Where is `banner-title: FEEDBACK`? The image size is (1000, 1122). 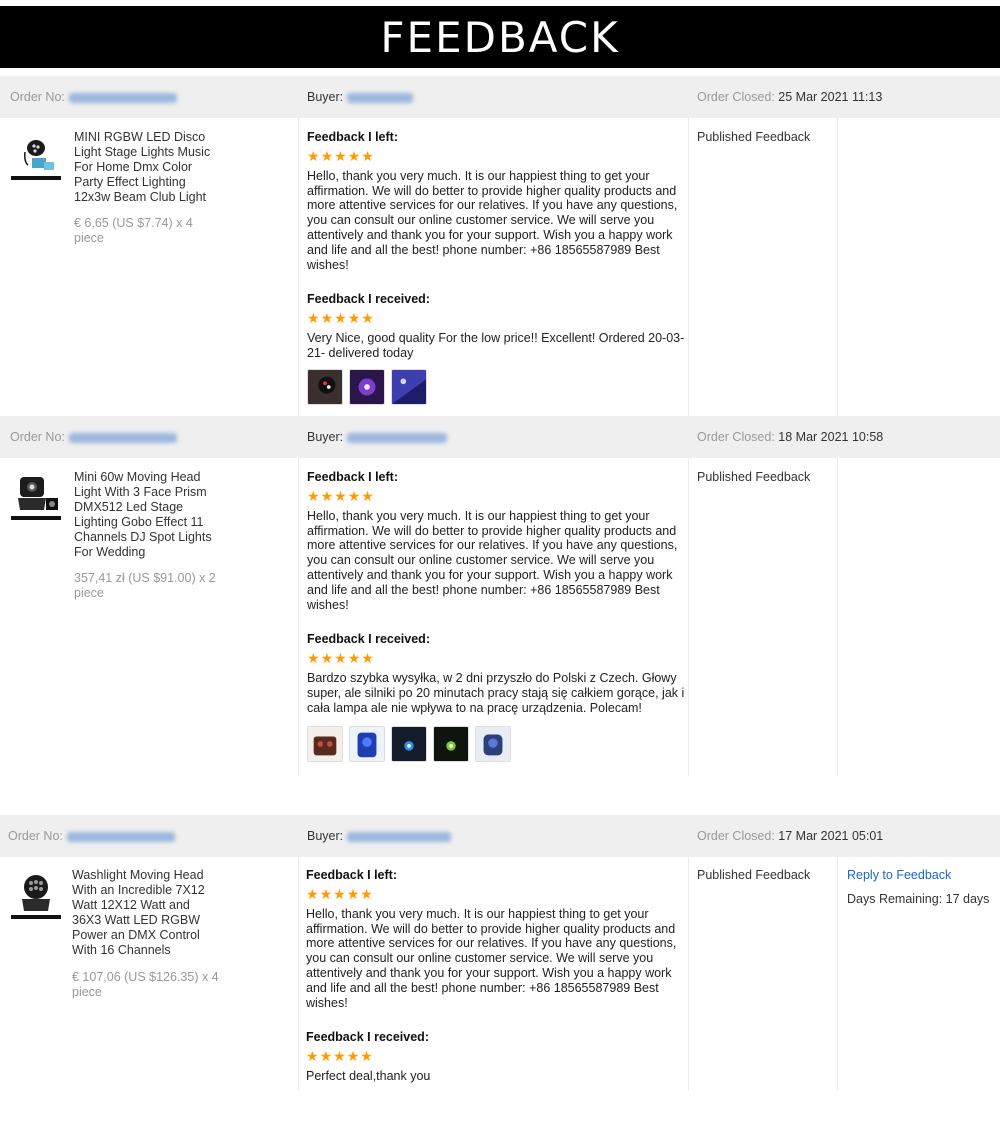
banner-title: FEEDBACK is located at coordinates (500, 37).